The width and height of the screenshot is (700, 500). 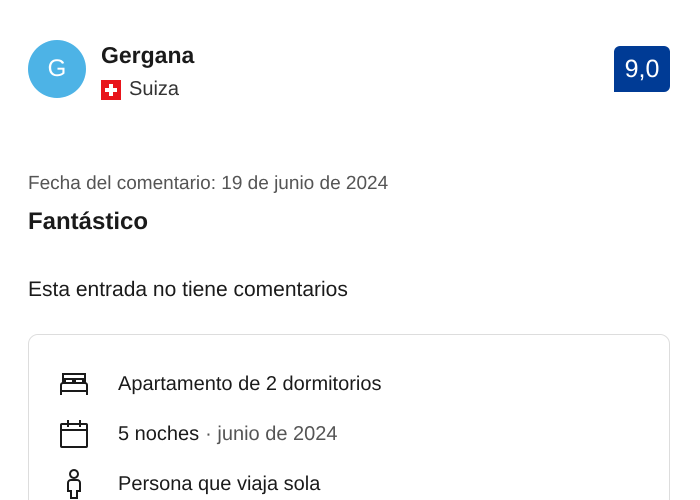 What do you see at coordinates (271, 434) in the screenshot?
I see `stay-date: · junio de 2024` at bounding box center [271, 434].